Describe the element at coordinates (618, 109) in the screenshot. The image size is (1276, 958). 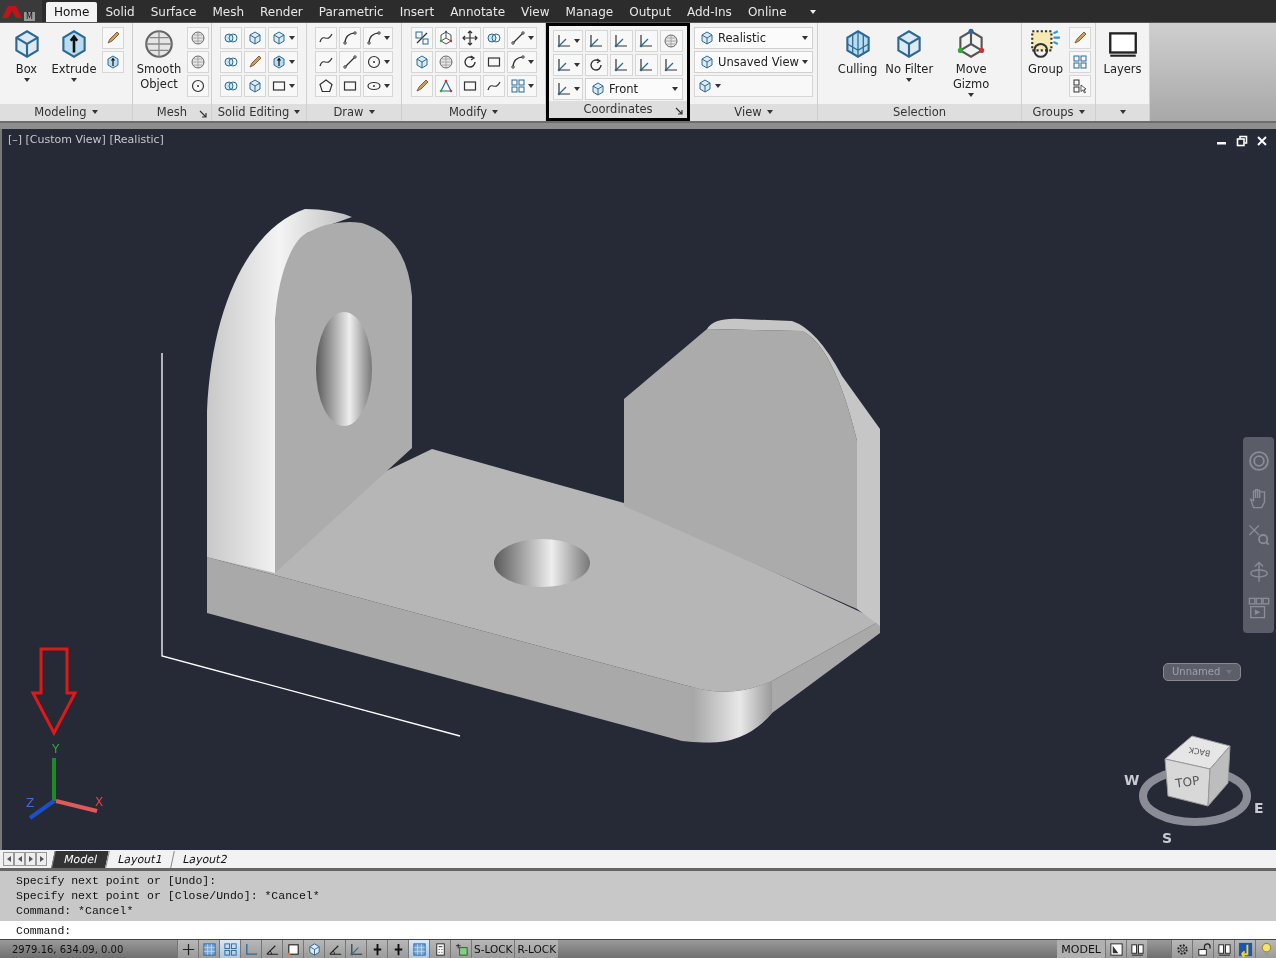
I see `panel-title-bar: Coordinates` at that location.